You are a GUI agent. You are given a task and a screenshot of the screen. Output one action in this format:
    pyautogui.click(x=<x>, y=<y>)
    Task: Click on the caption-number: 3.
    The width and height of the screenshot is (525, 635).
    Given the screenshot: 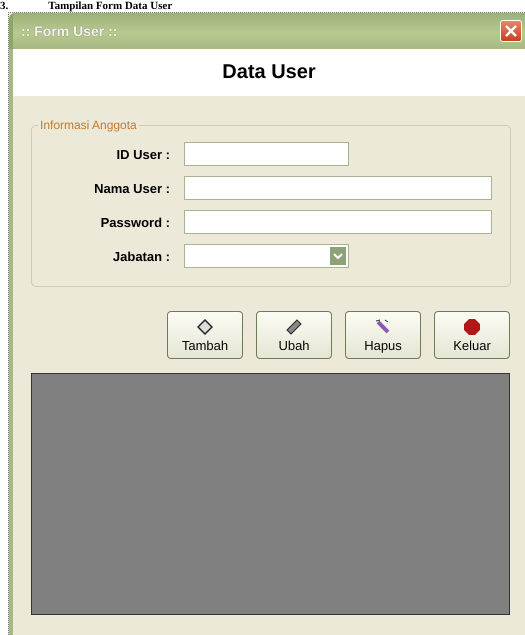 What is the action you would take?
    pyautogui.click(x=4, y=6)
    